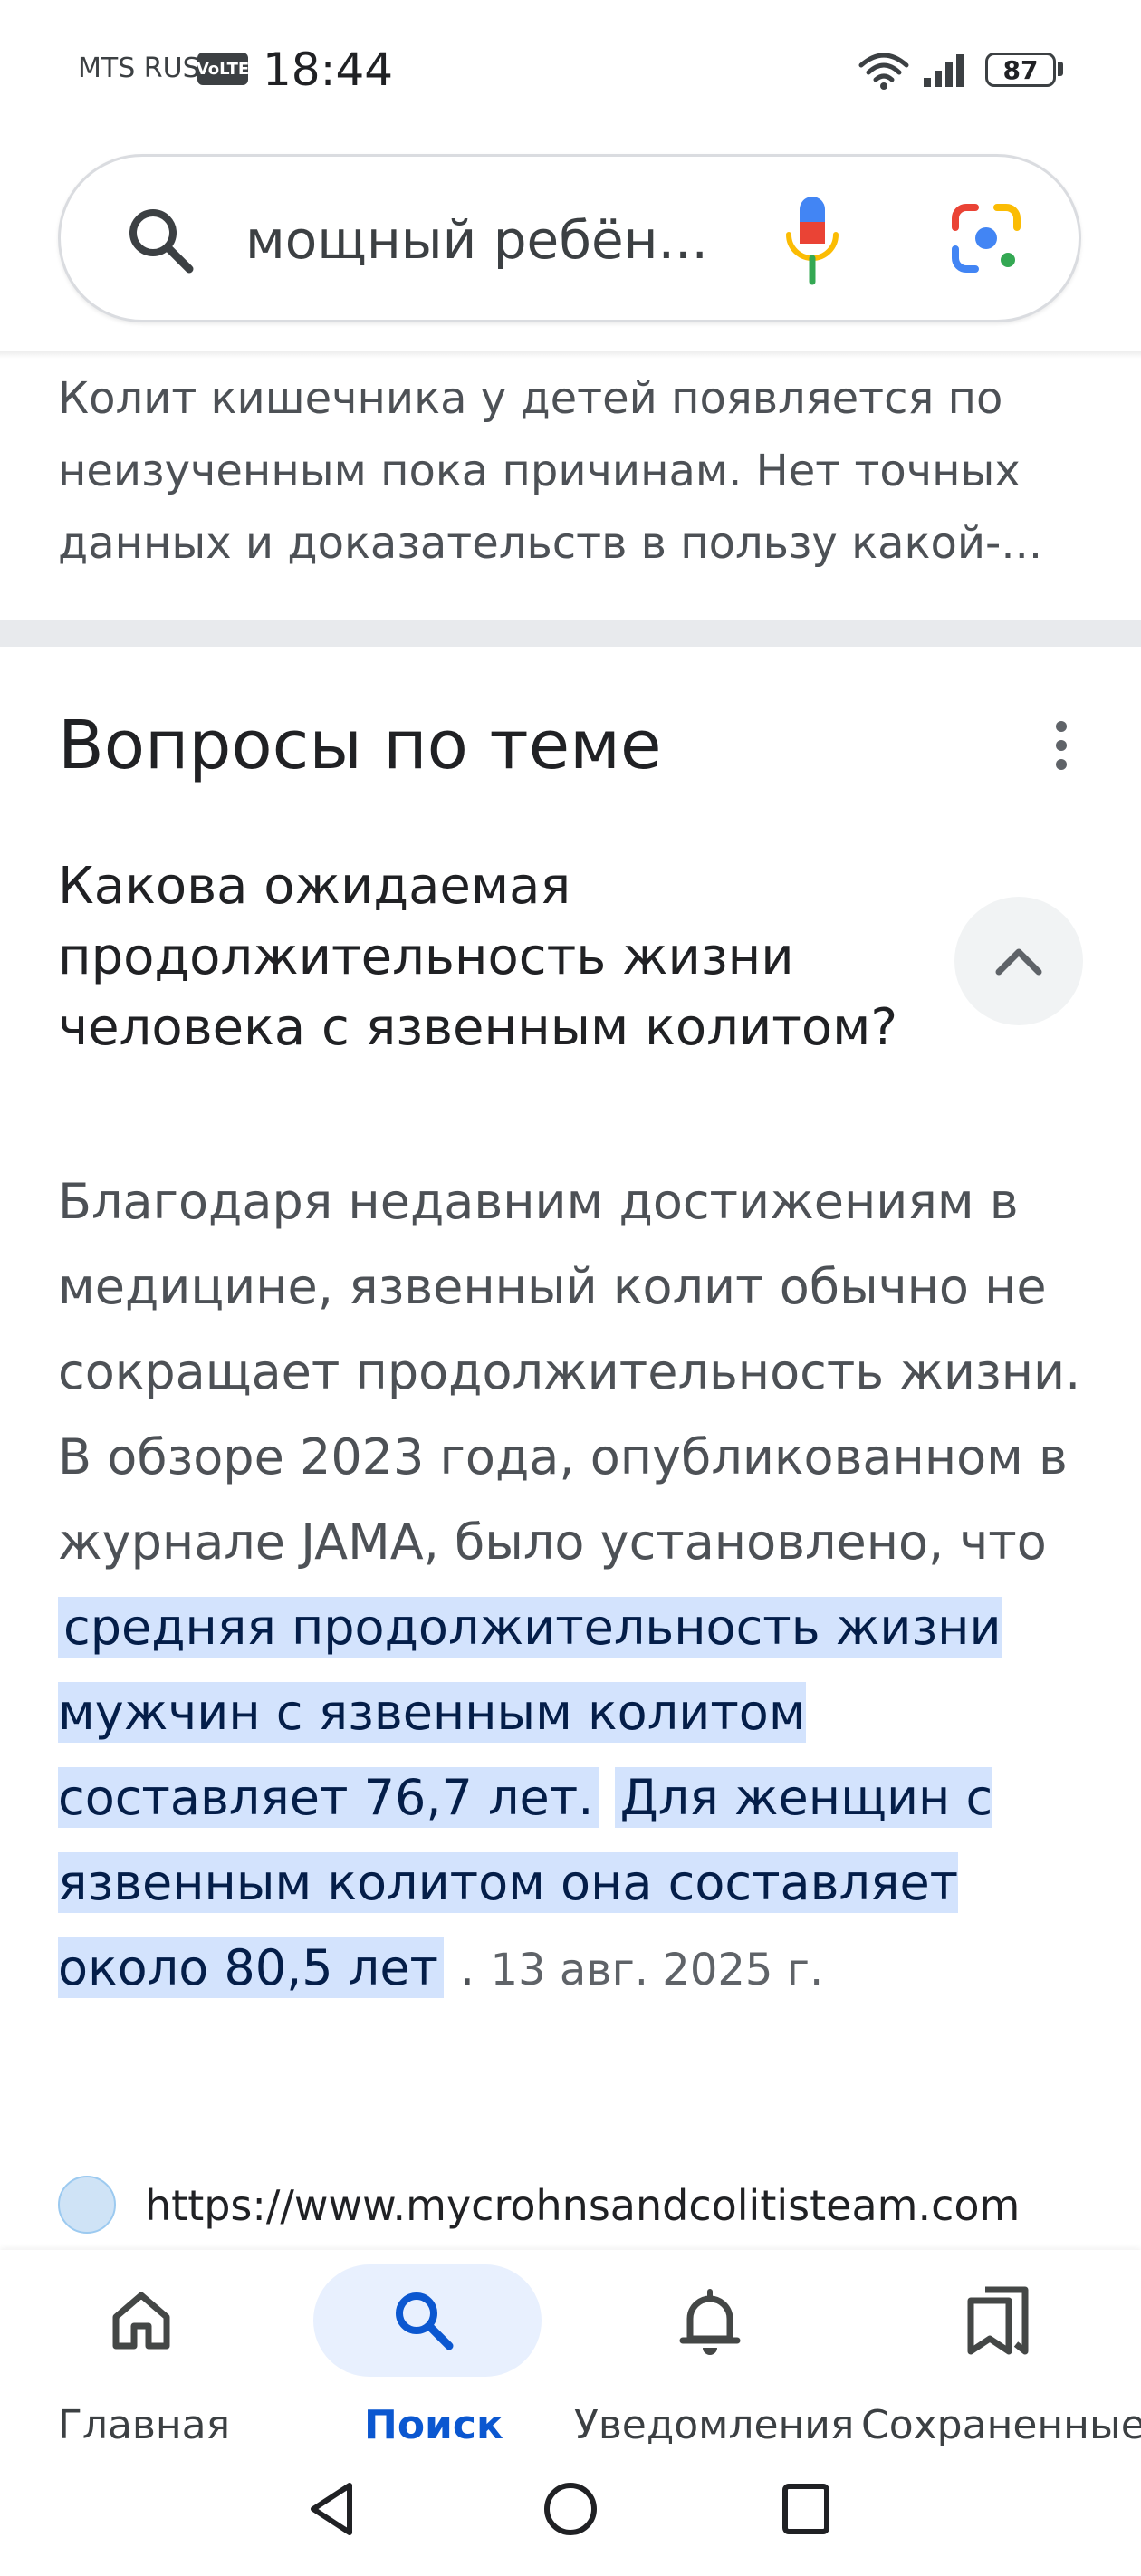  What do you see at coordinates (433, 2425) in the screenshot?
I see `nav-label-search: Поиск` at bounding box center [433, 2425].